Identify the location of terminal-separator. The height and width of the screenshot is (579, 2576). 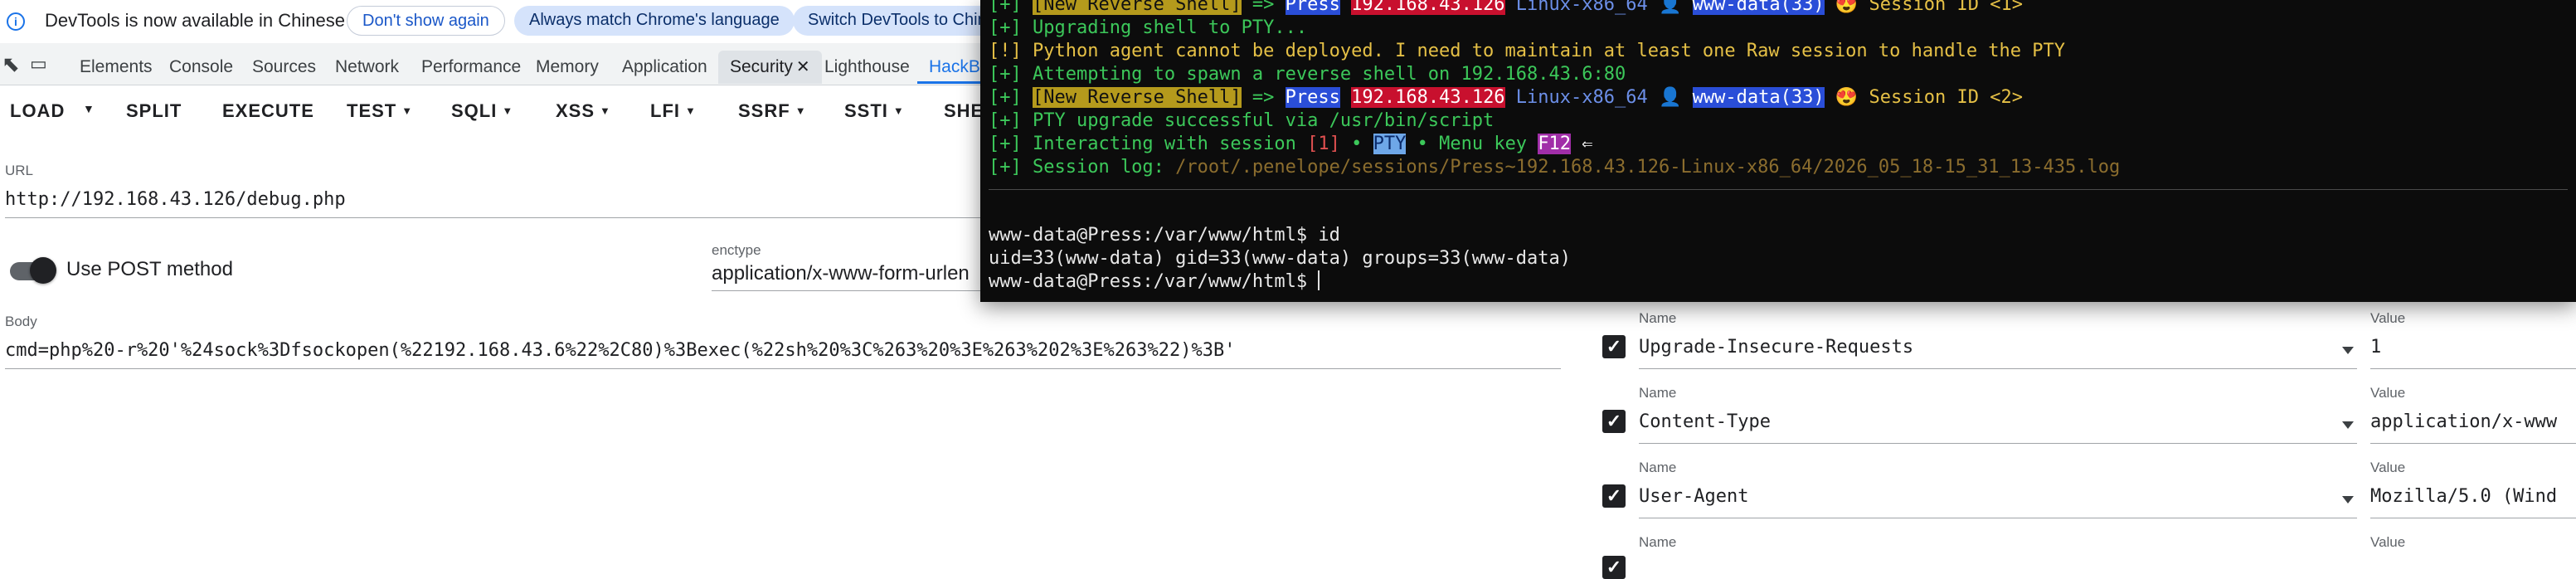
(1778, 189).